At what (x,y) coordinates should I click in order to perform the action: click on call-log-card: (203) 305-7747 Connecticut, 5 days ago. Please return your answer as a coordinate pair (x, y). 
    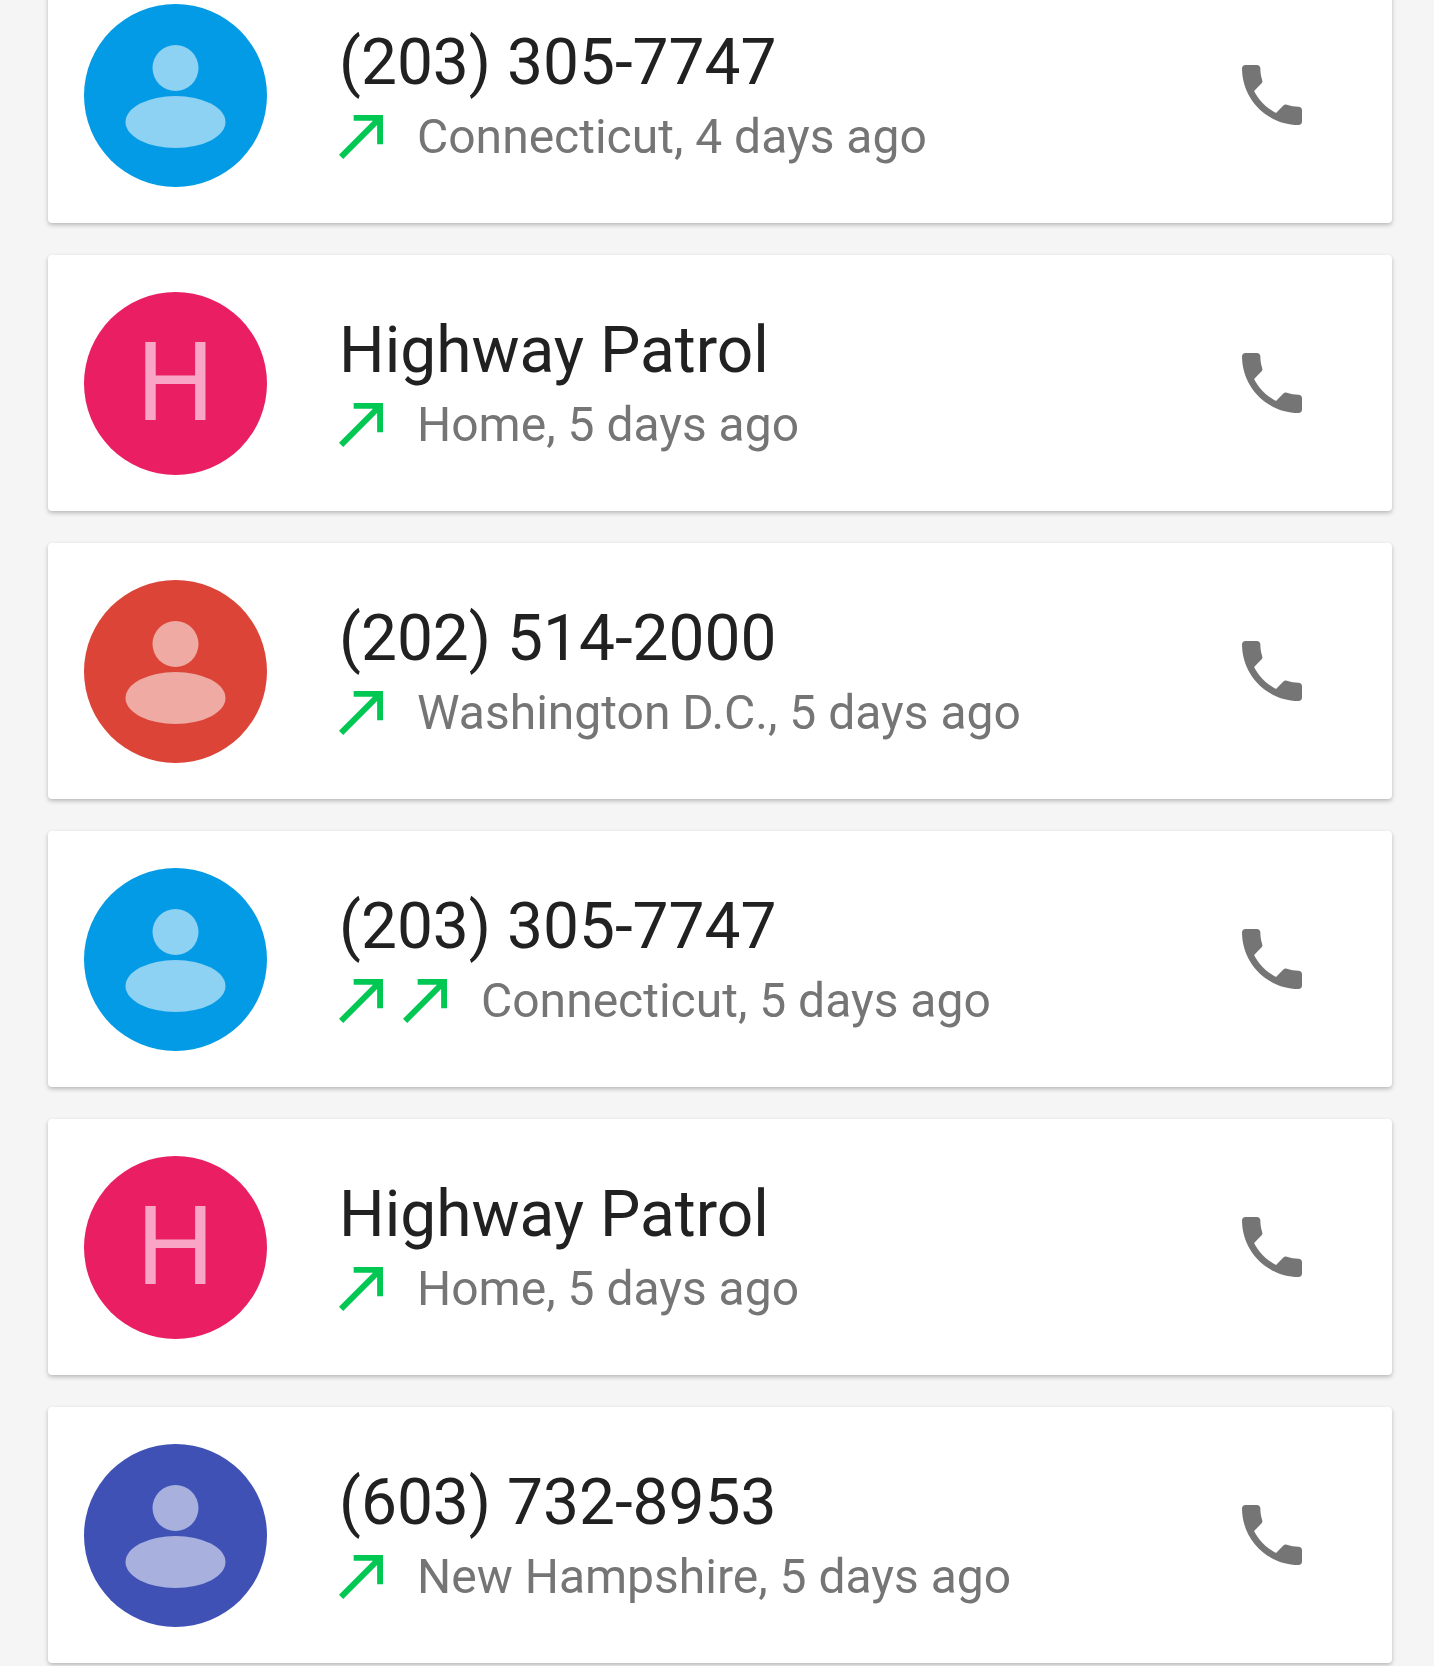
    Looking at the image, I should click on (720, 959).